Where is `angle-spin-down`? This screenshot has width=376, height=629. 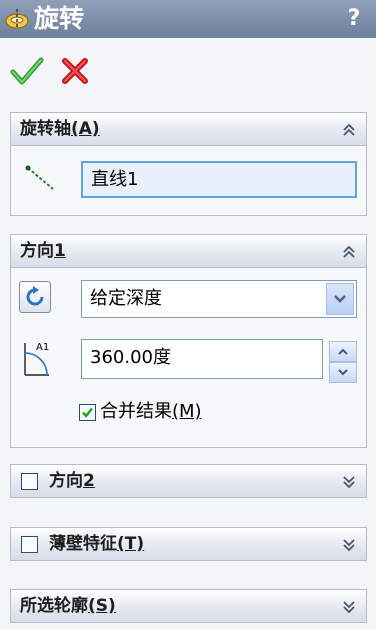 angle-spin-down is located at coordinates (343, 372).